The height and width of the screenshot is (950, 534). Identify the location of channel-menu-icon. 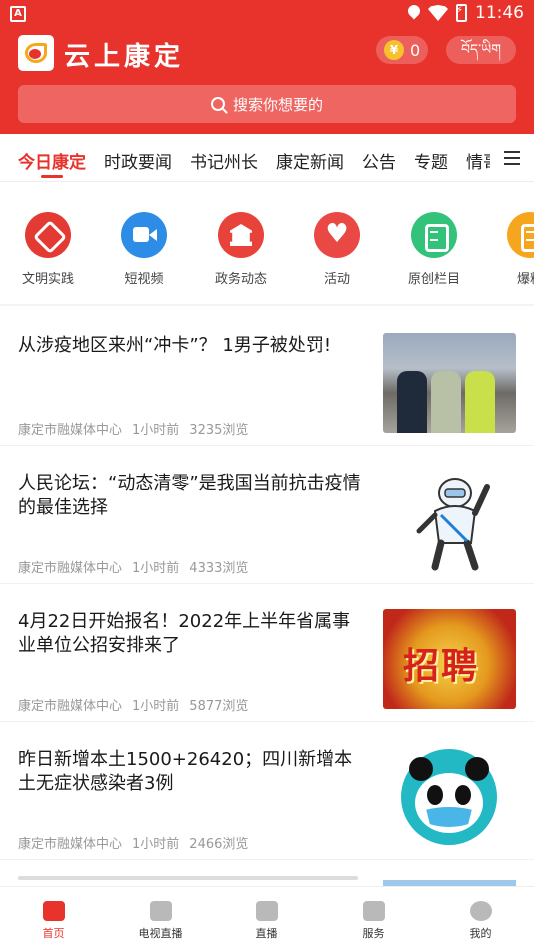
(512, 158).